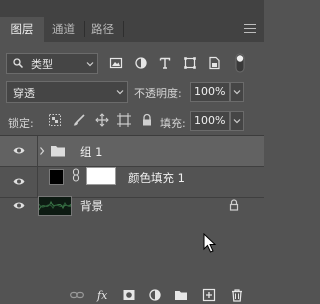 The image size is (320, 304). What do you see at coordinates (91, 206) in the screenshot?
I see `layer-name: 背景` at bounding box center [91, 206].